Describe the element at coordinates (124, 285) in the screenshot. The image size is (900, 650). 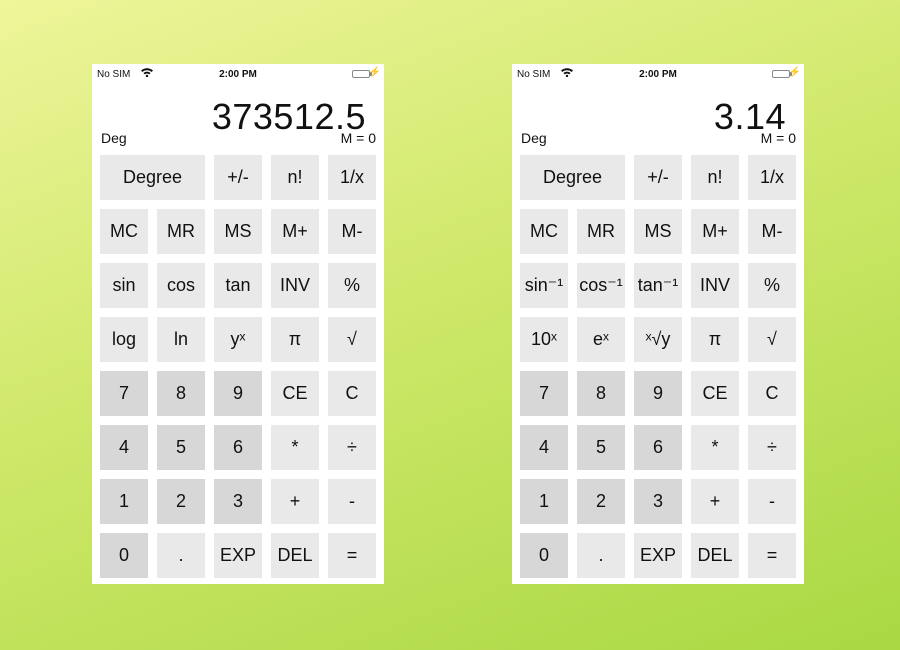
I see `sin-button: sin` at that location.